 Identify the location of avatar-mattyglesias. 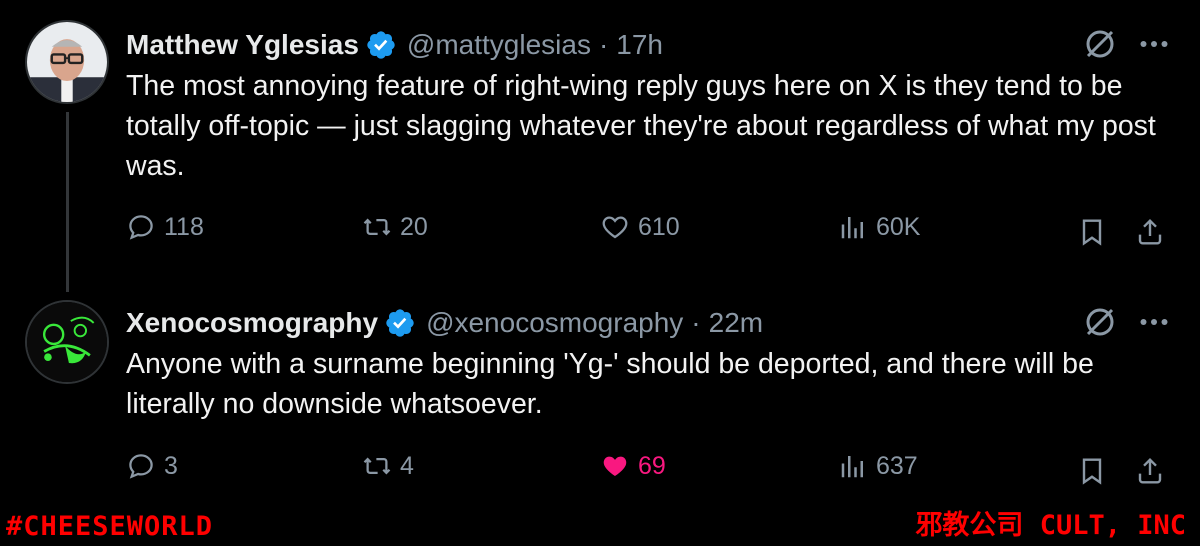
(67, 62).